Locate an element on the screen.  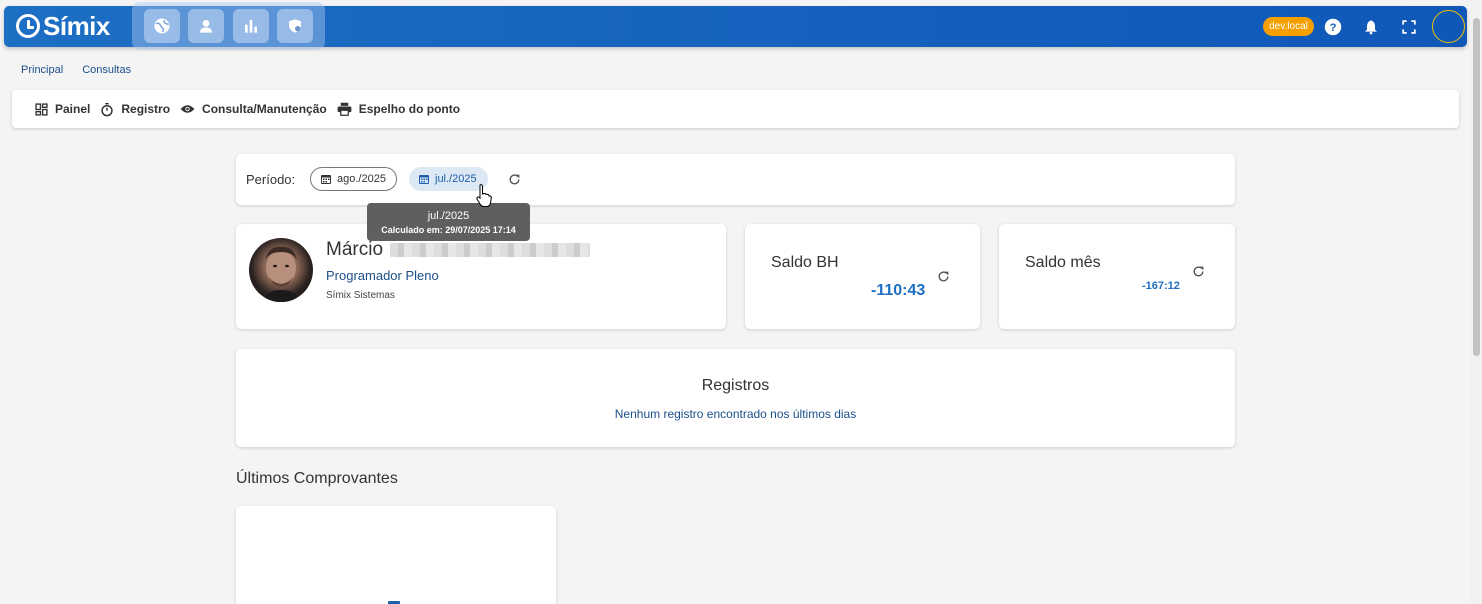
globe-icon is located at coordinates (162, 26).